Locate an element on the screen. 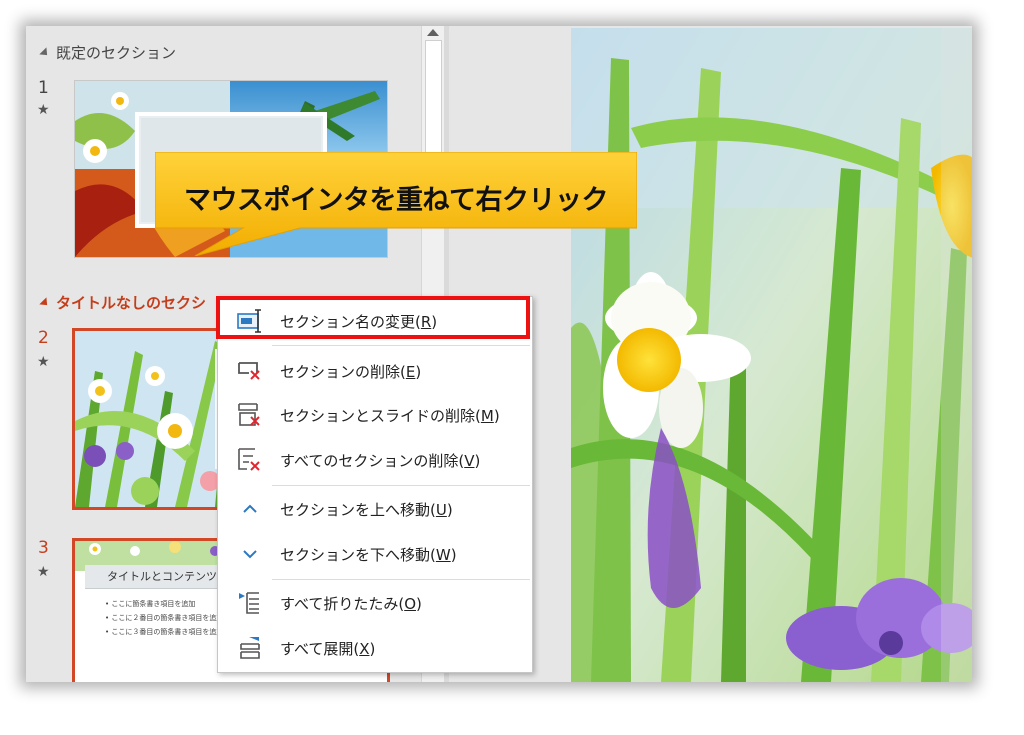 This screenshot has width=1024, height=735. callout-text: マウスポインタを重ねて右クリック is located at coordinates (396, 200).